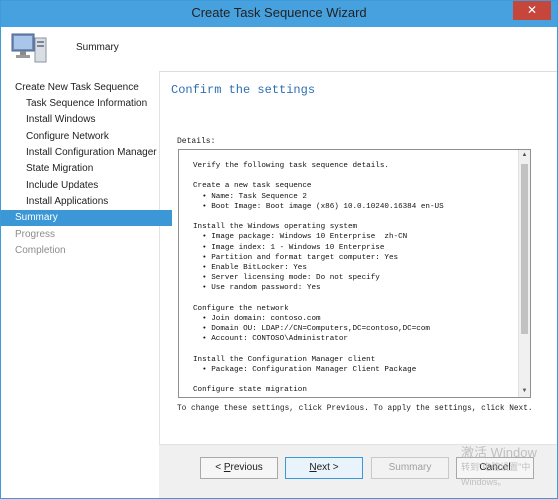 The height and width of the screenshot is (499, 558). What do you see at coordinates (219, 467) in the screenshot?
I see `previous-prefix: <` at bounding box center [219, 467].